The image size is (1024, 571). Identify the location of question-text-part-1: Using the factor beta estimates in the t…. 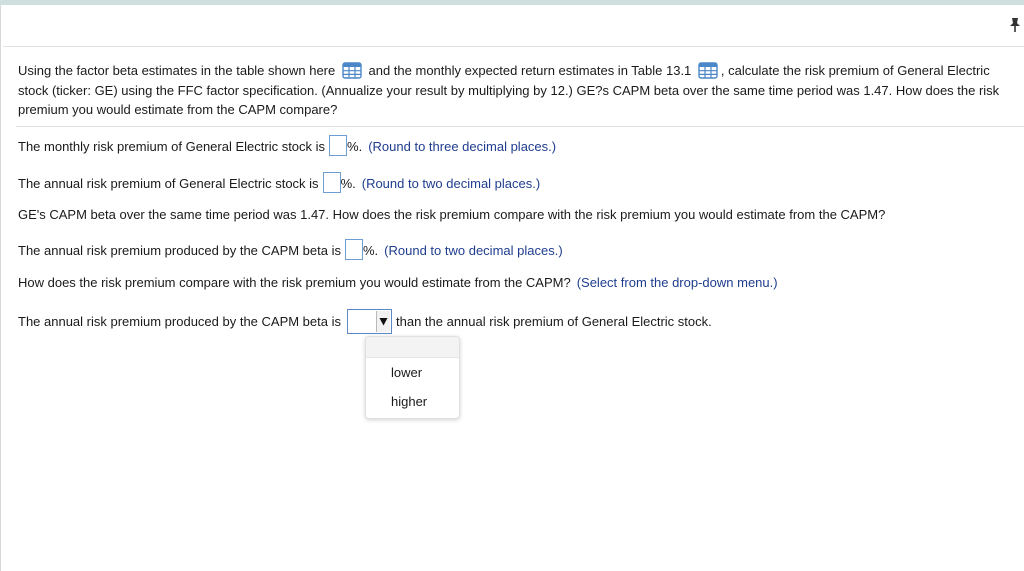
(177, 70).